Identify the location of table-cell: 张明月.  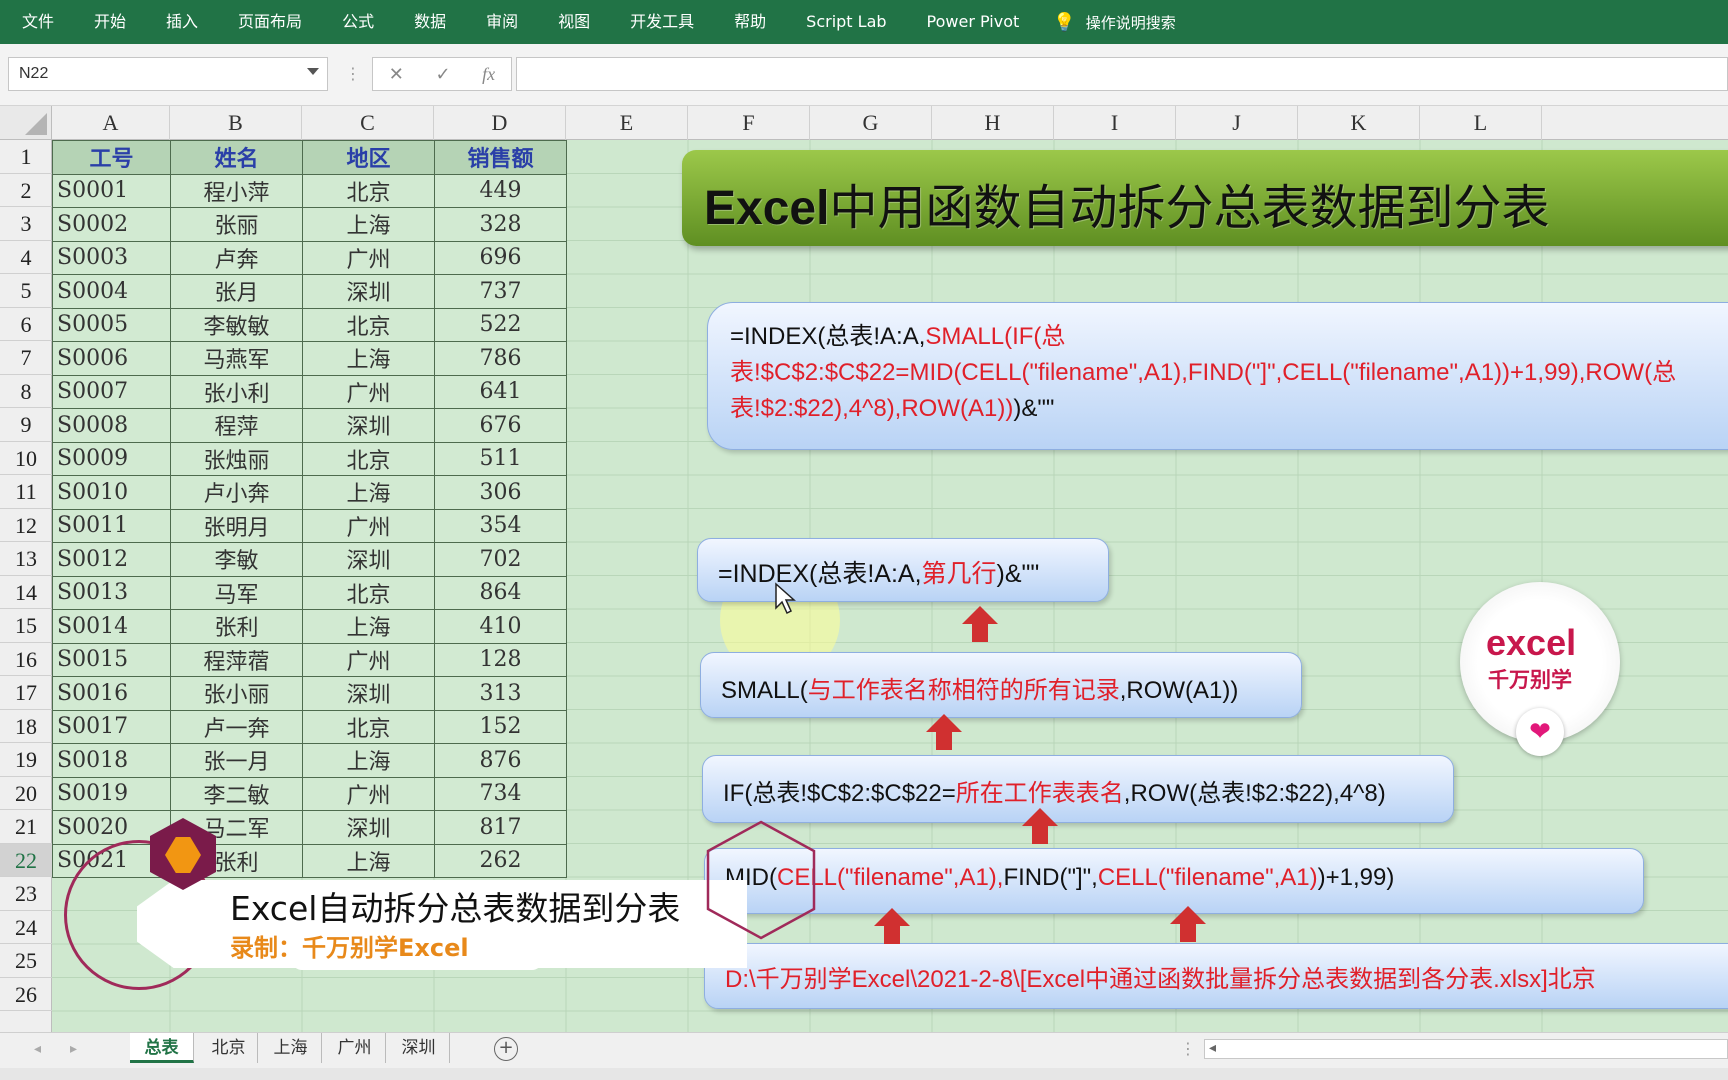
(236, 525).